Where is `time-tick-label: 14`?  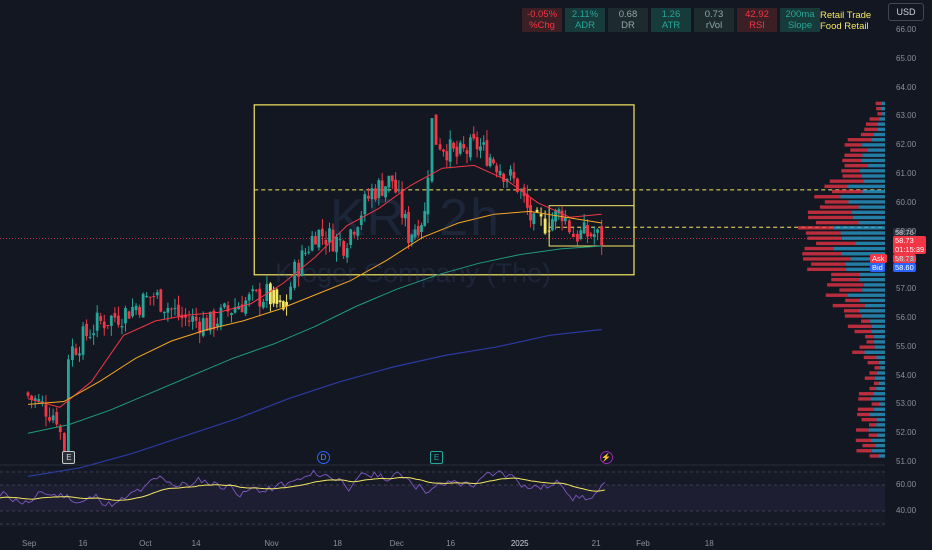
time-tick-label: 14 is located at coordinates (196, 543).